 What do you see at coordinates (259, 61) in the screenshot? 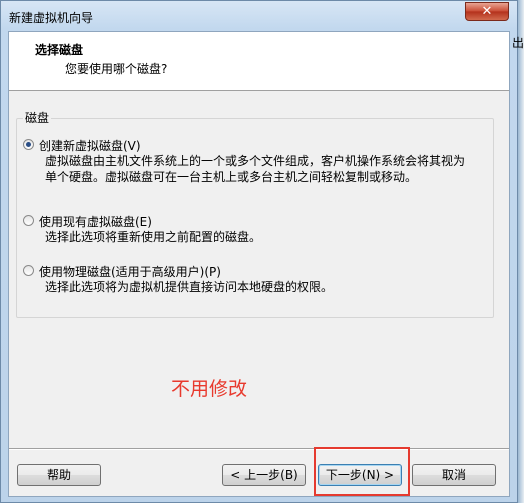
I see `wizard-header: 选择磁盘 您要使用哪个磁盘?` at bounding box center [259, 61].